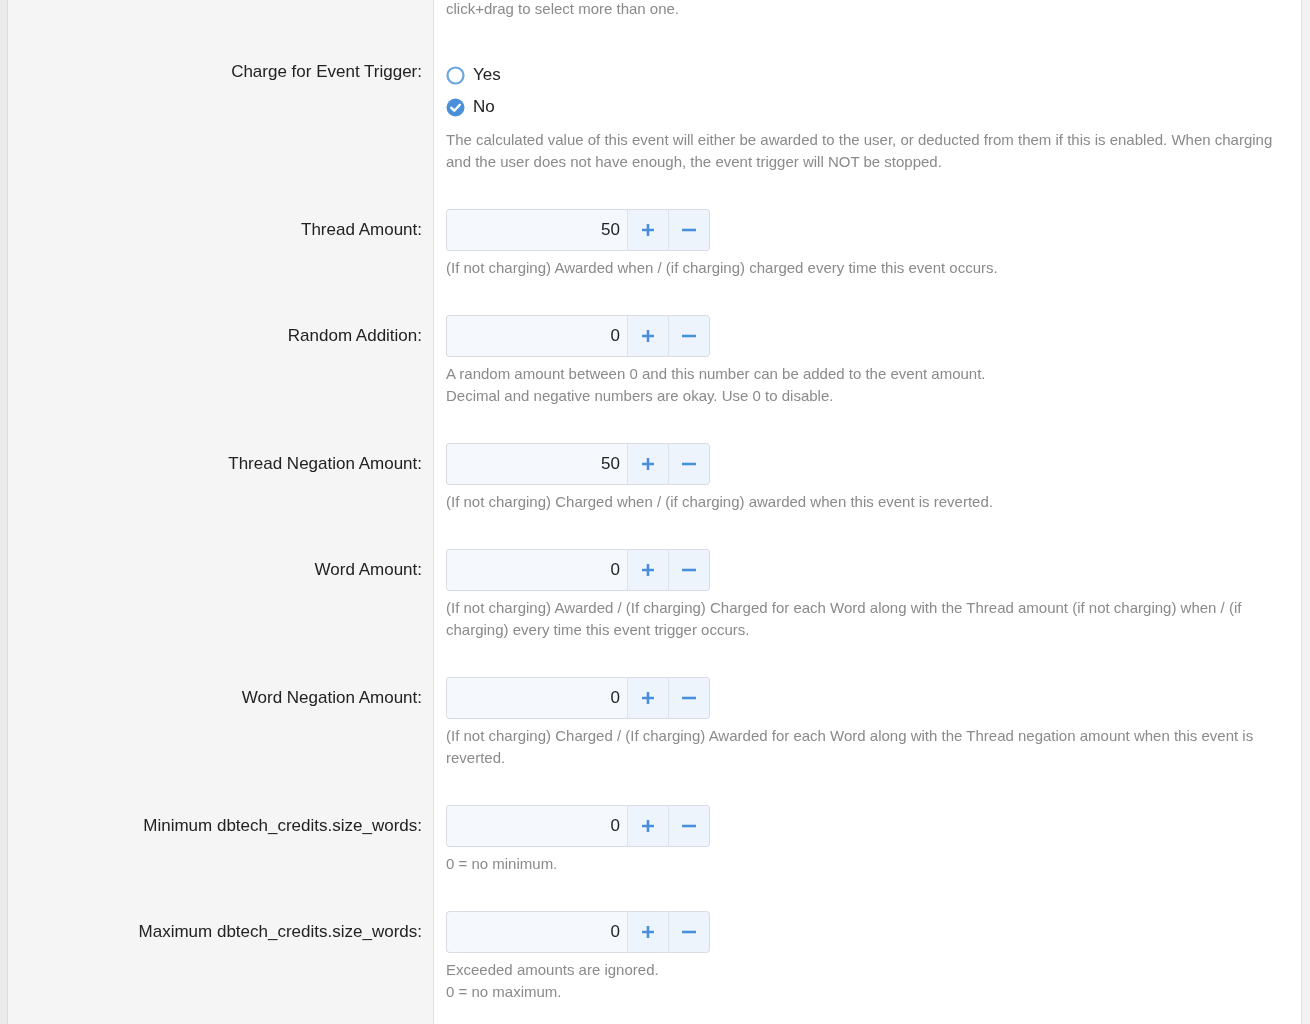  What do you see at coordinates (844, 619) in the screenshot?
I see `field-hint: (If not charging) Awarded / (If charging) Charged for each Word along with the Thread amount (if not charging) when / (if charging) every time this event trigger occurs.` at bounding box center [844, 619].